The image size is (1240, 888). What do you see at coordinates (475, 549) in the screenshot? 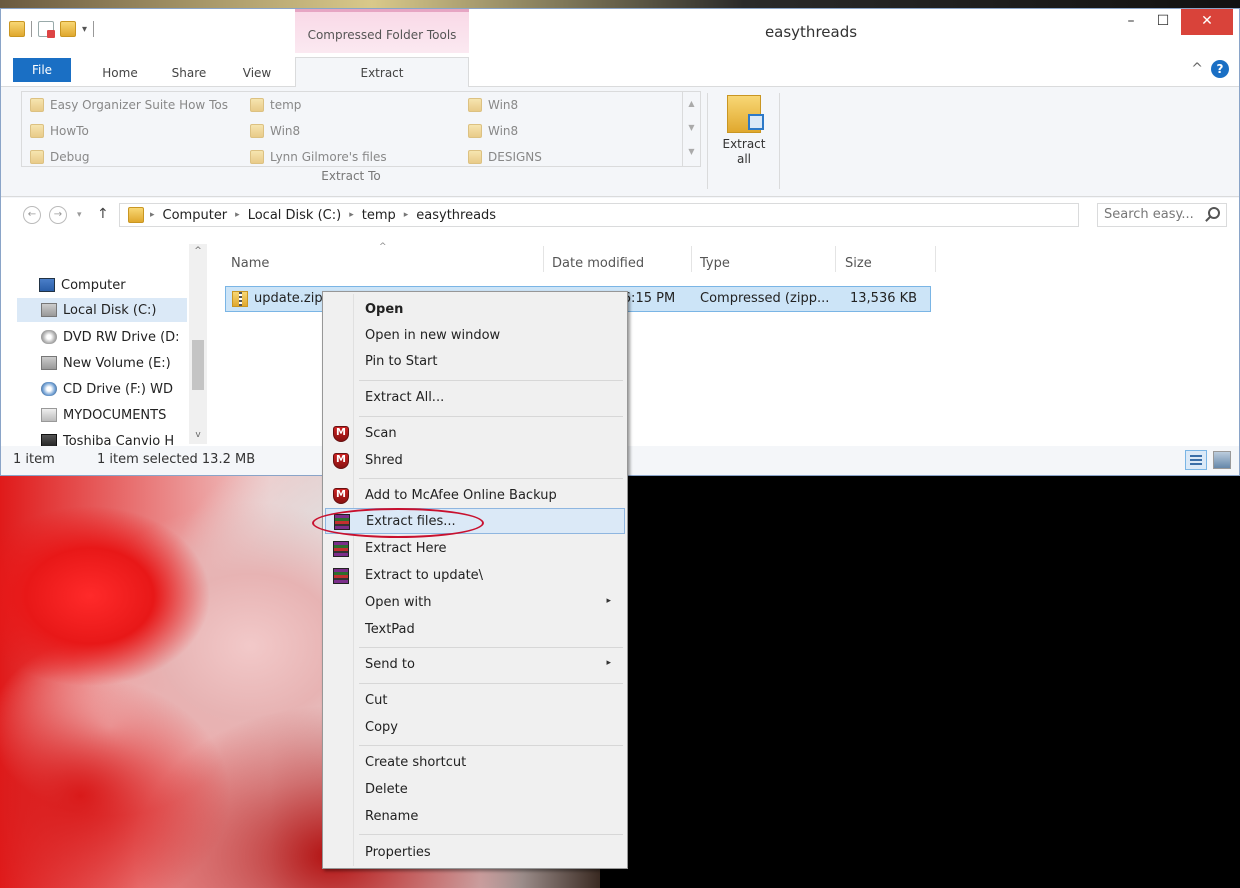
I see `menu-item-extract-here: Extract Here` at bounding box center [475, 549].